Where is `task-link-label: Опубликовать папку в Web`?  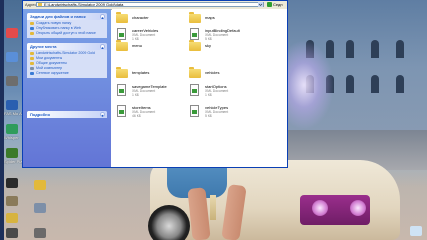
task-link-label: Опубликовать папку в Web is located at coordinates (59, 28).